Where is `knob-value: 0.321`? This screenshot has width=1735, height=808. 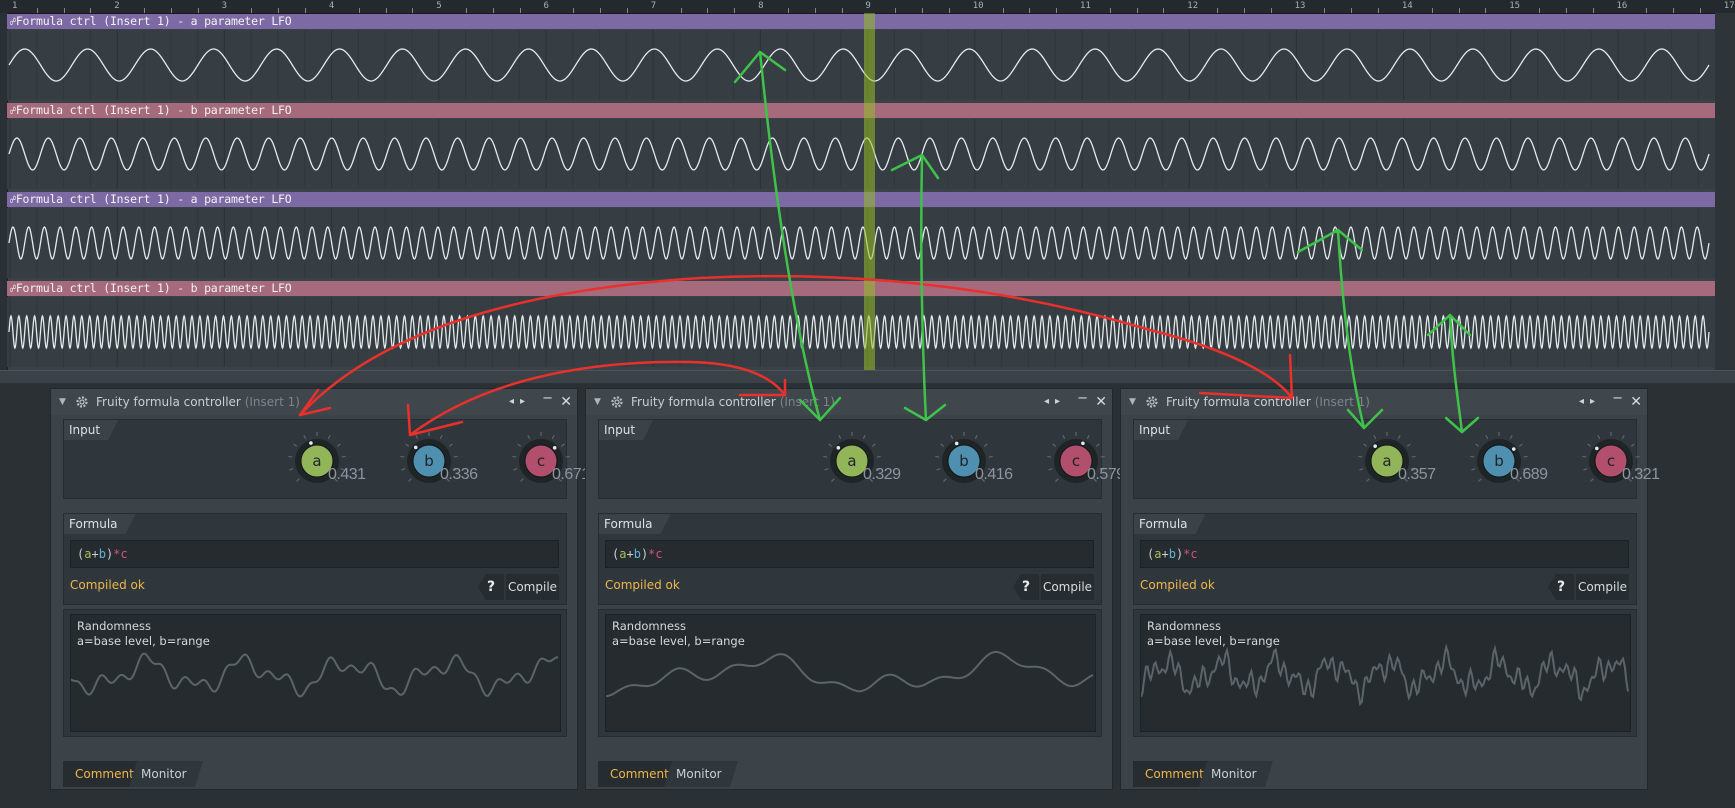
knob-value: 0.321 is located at coordinates (1641, 474).